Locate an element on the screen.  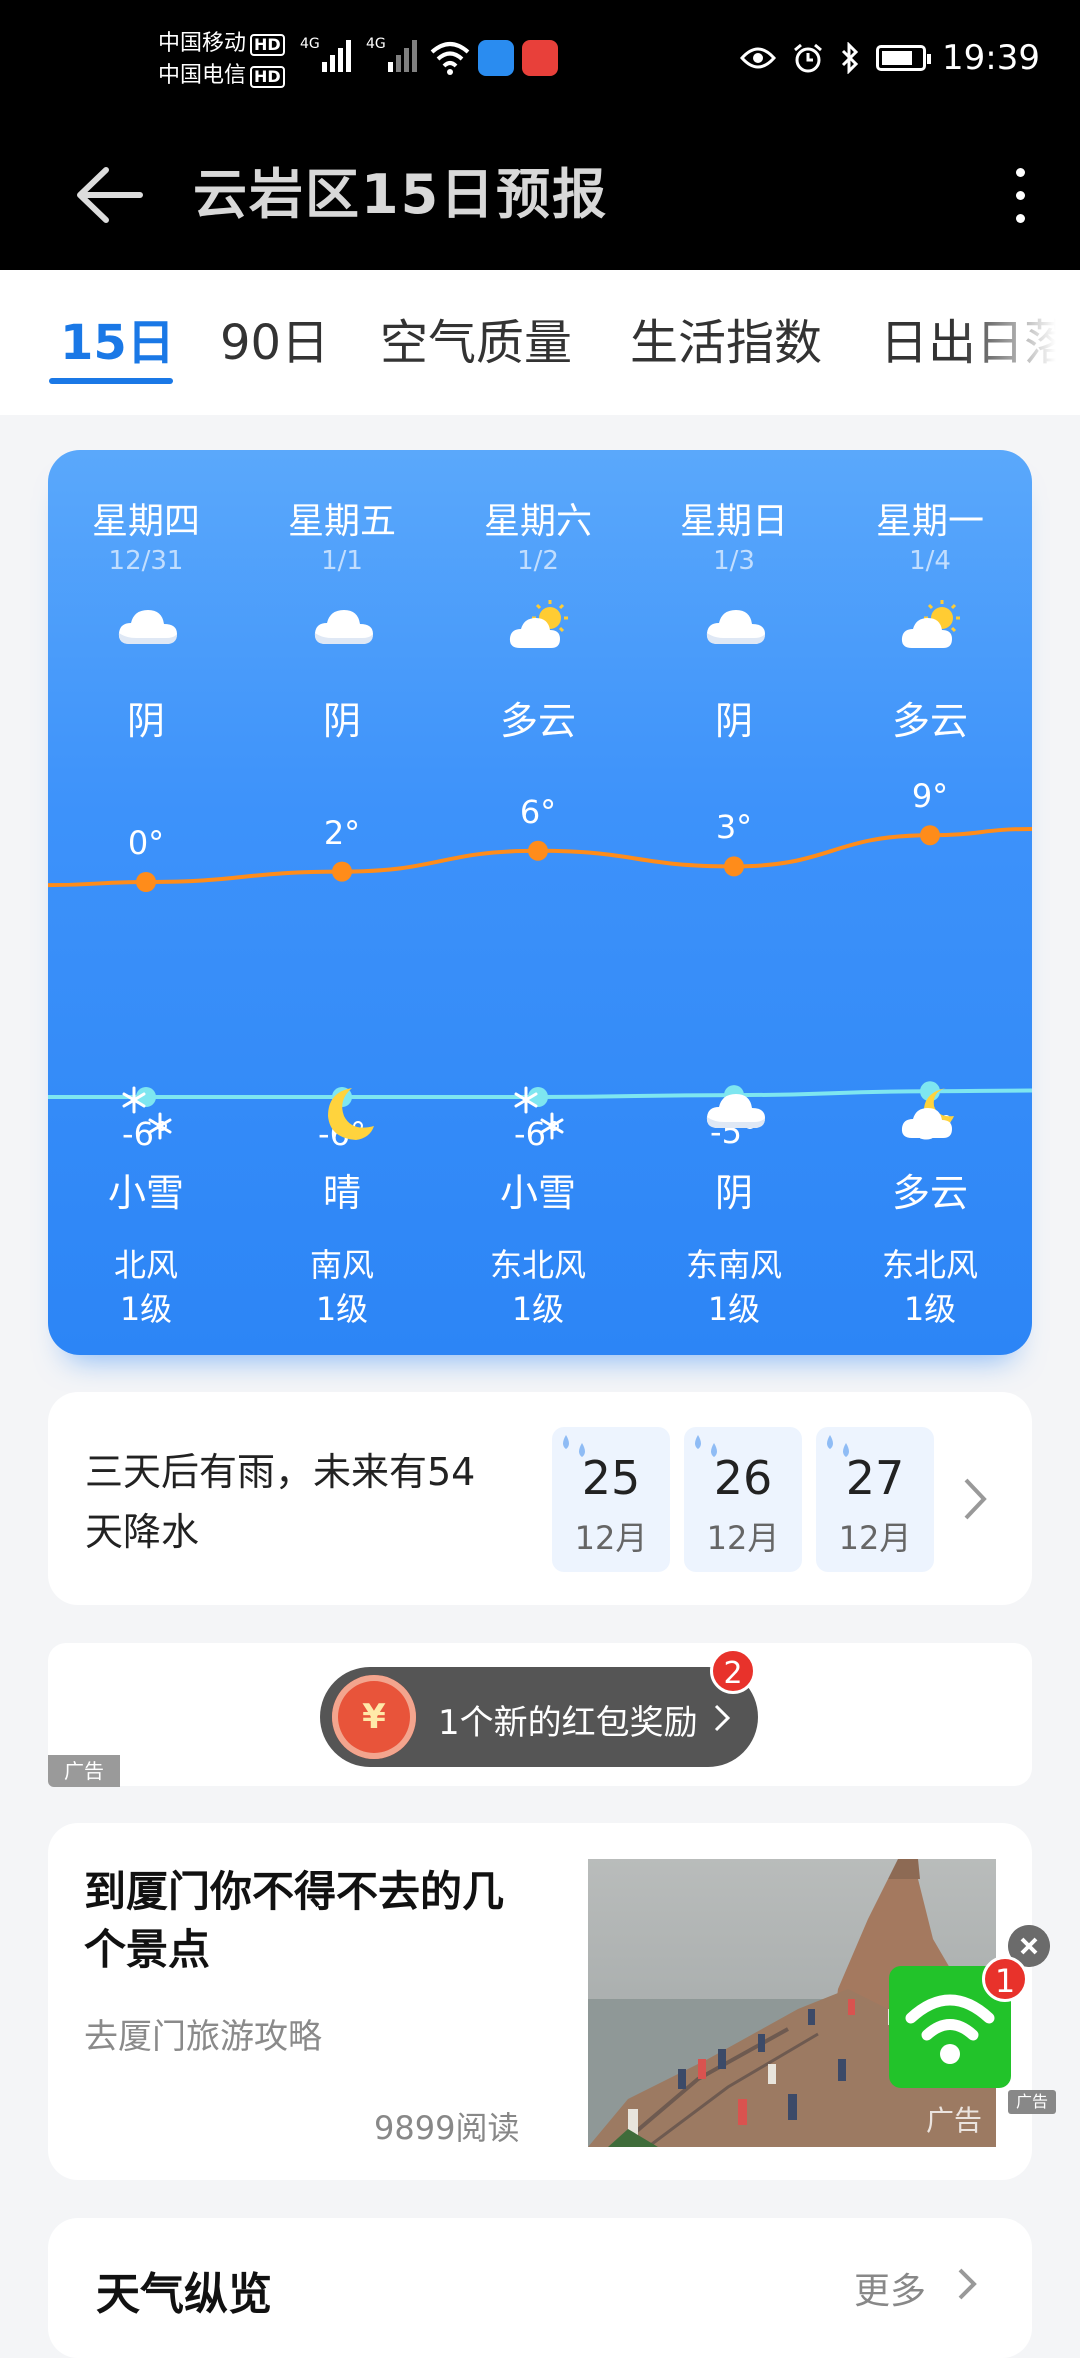
partly-cloudy-moon-icon is located at coordinates (932, 1114).